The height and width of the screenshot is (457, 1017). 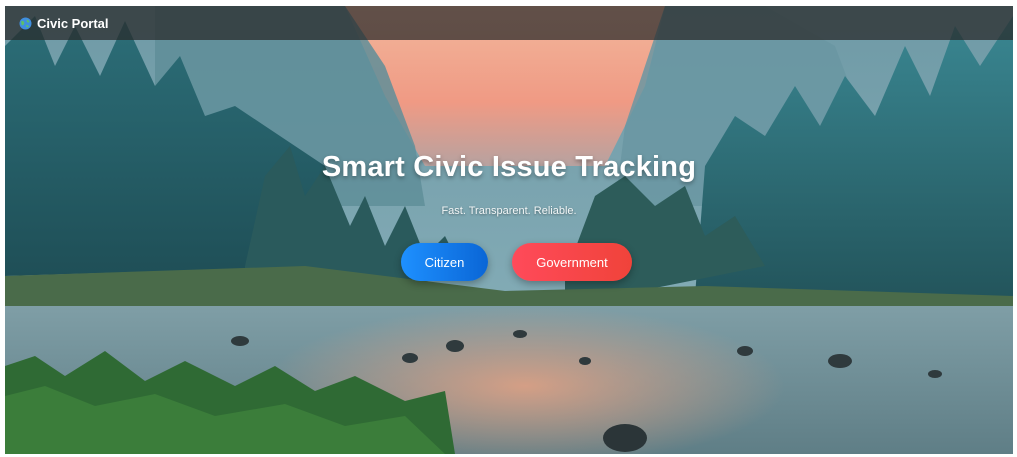 I want to click on government-button: Government, so click(x=572, y=262).